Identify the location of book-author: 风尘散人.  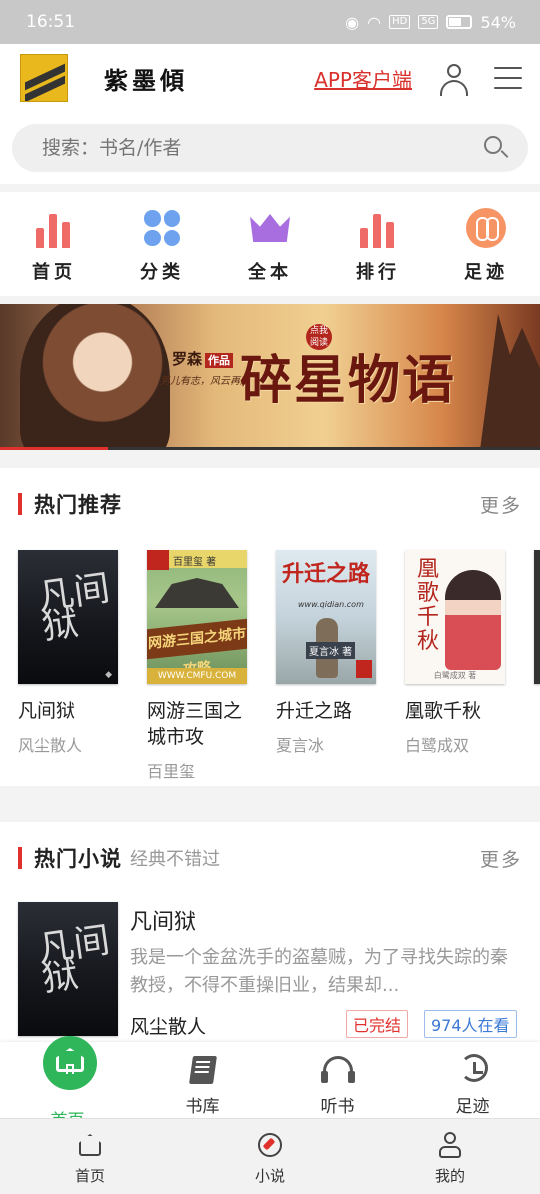
(50, 745).